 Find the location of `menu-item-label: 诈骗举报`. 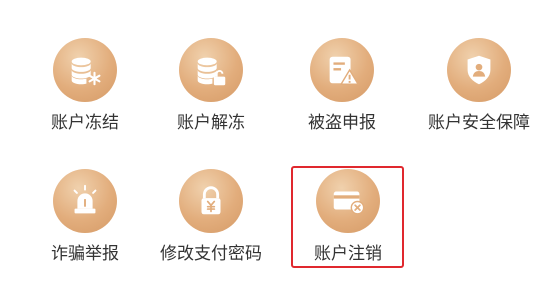

menu-item-label: 诈骗举报 is located at coordinates (85, 254).